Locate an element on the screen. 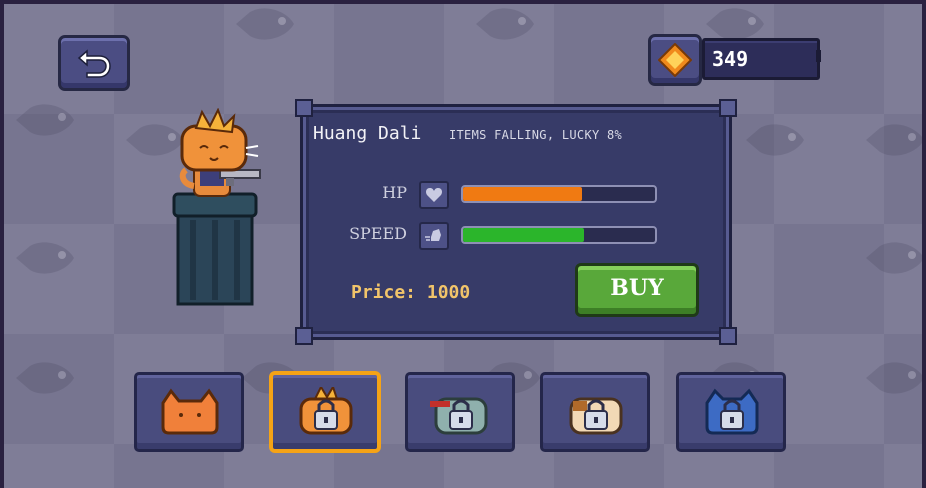 The height and width of the screenshot is (488, 926). price-label: Price: 1000 is located at coordinates (411, 292).